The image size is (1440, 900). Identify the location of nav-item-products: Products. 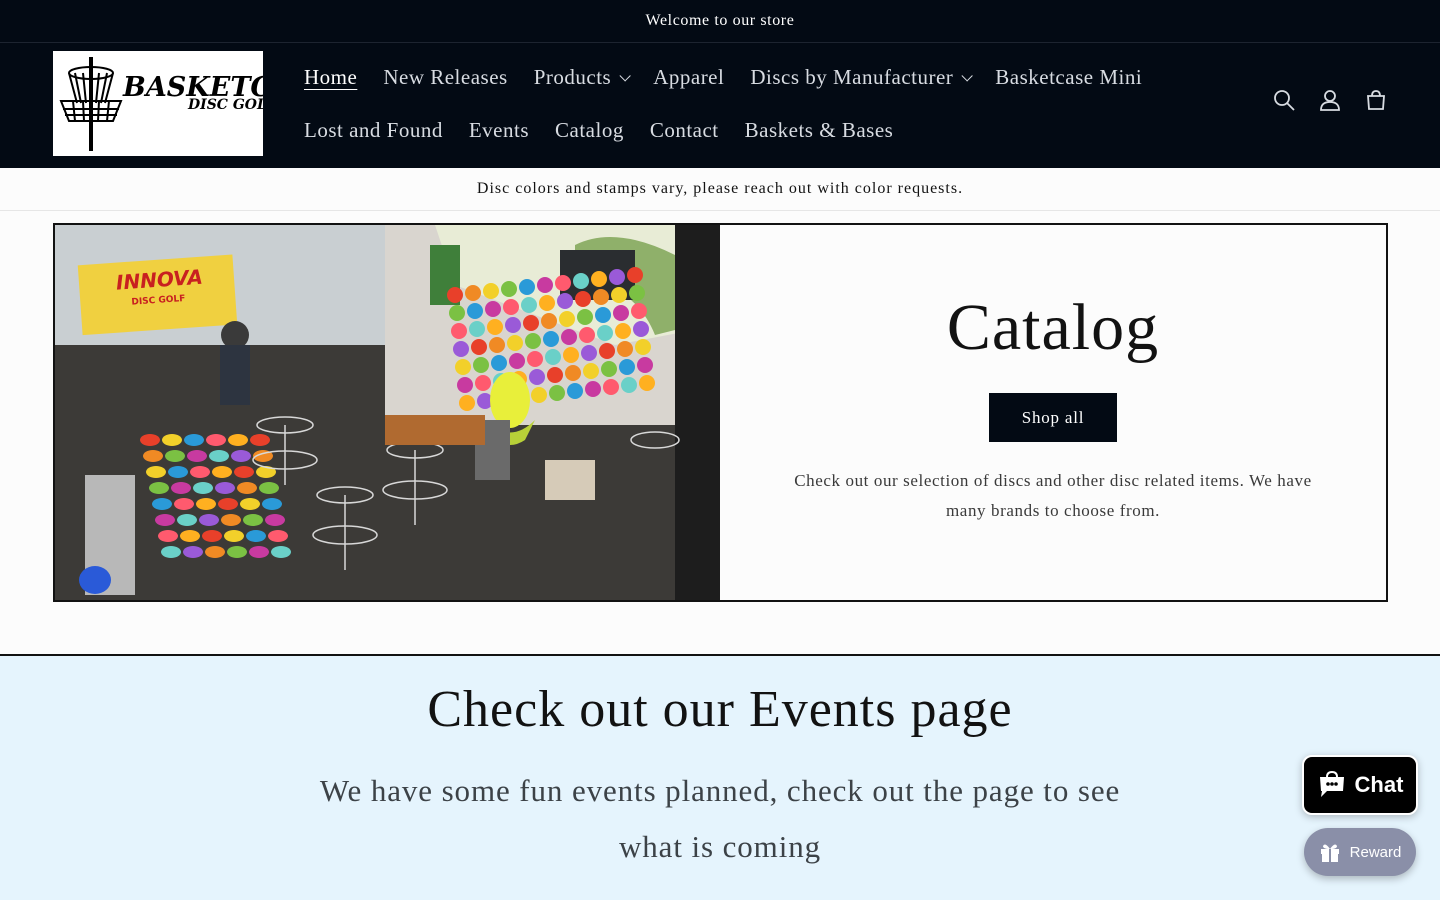
(581, 77).